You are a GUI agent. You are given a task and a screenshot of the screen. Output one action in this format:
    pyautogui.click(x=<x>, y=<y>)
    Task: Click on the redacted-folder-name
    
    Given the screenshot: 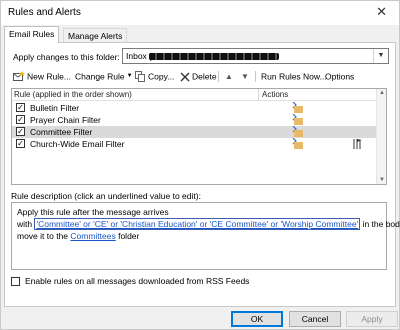 What is the action you would take?
    pyautogui.click(x=214, y=56)
    